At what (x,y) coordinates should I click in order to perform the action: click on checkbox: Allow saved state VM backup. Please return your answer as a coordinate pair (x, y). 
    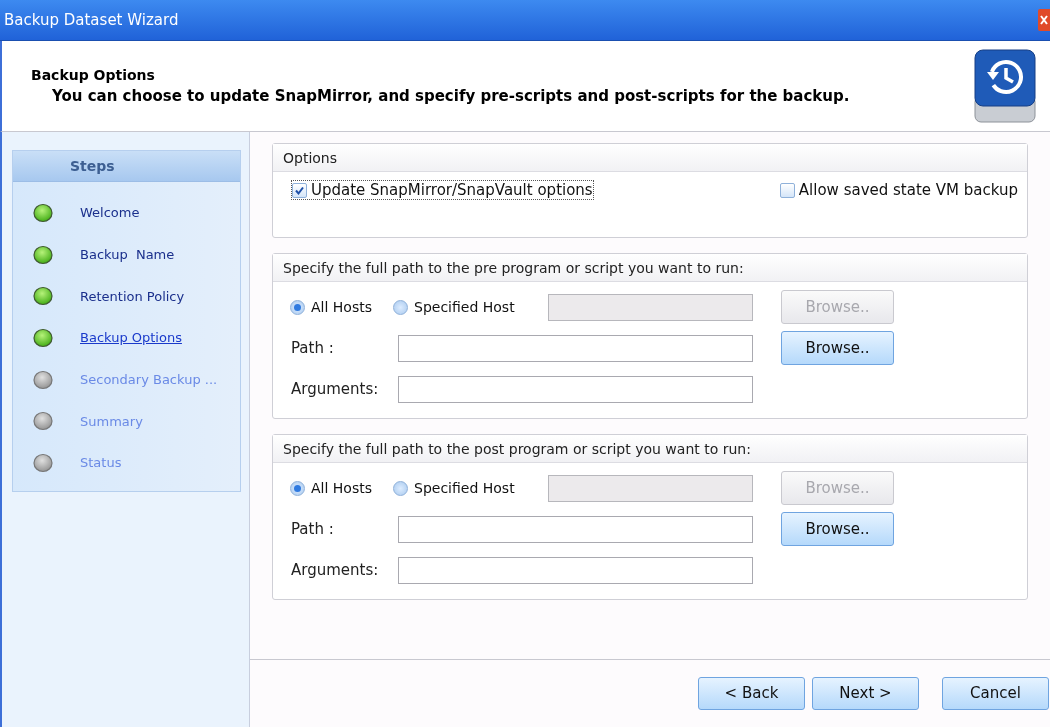
    Looking at the image, I should click on (898, 190).